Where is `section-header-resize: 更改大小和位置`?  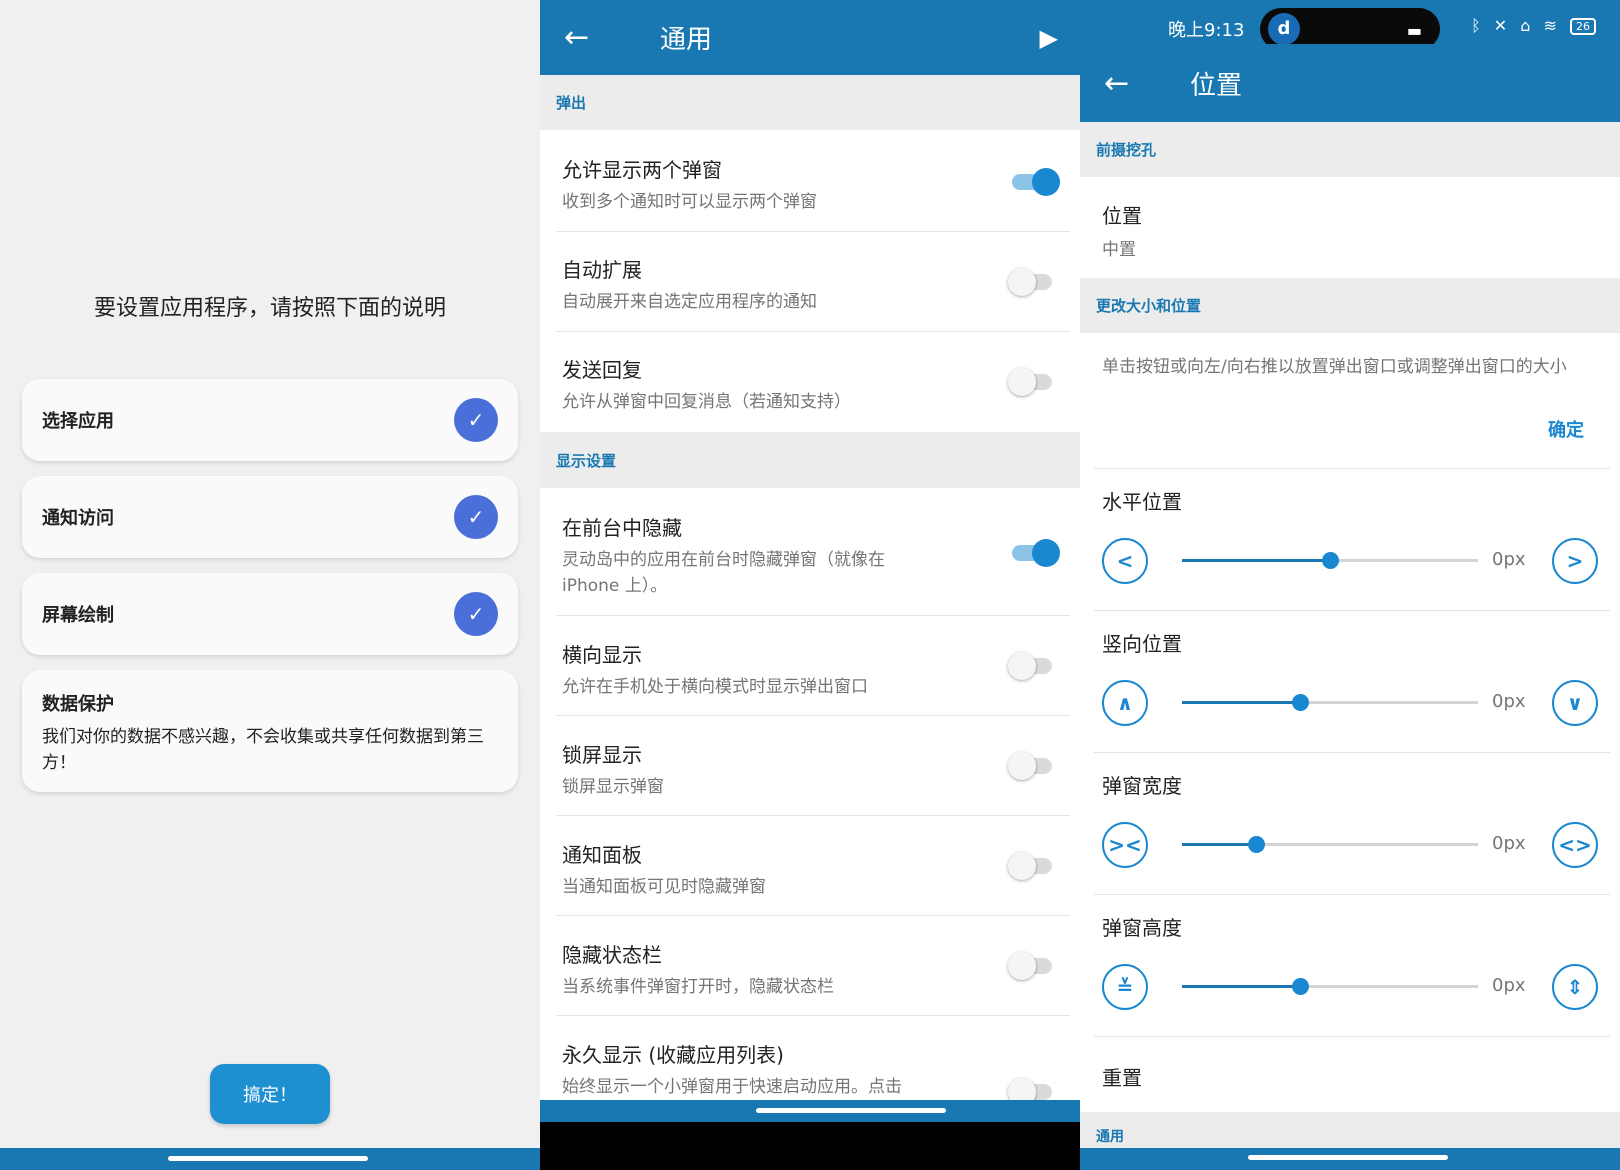 section-header-resize: 更改大小和位置 is located at coordinates (1350, 305).